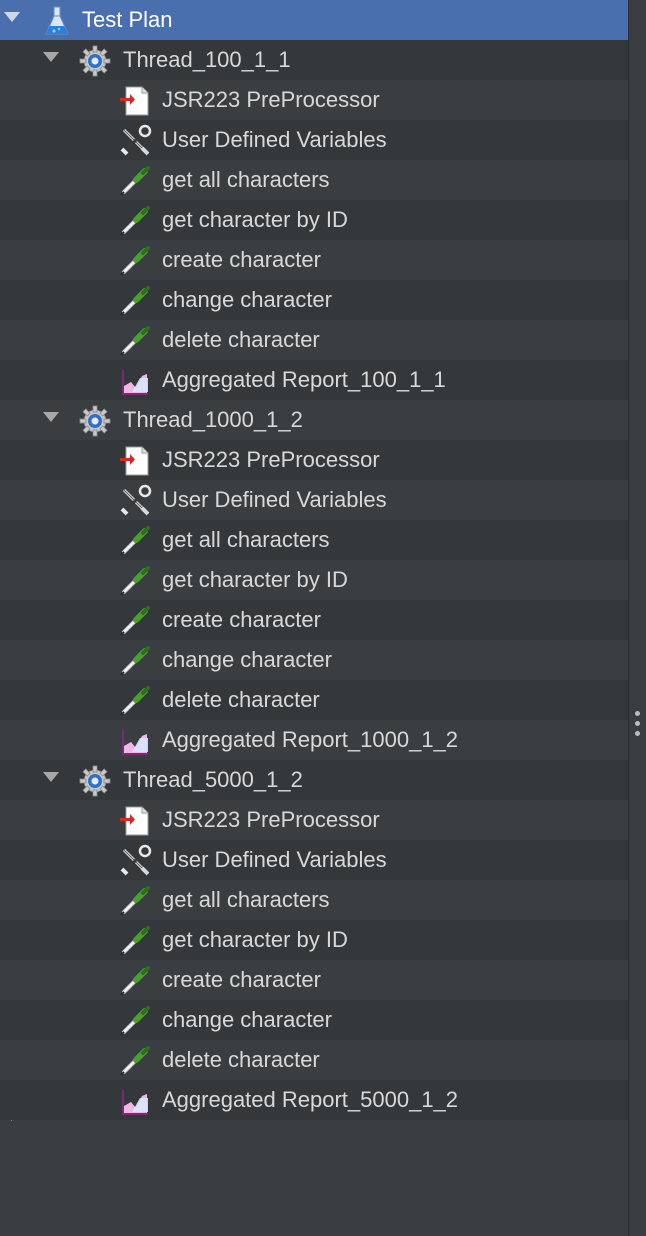 The image size is (646, 1236). I want to click on tree-node-label: Thread_100_1_1, so click(207, 59).